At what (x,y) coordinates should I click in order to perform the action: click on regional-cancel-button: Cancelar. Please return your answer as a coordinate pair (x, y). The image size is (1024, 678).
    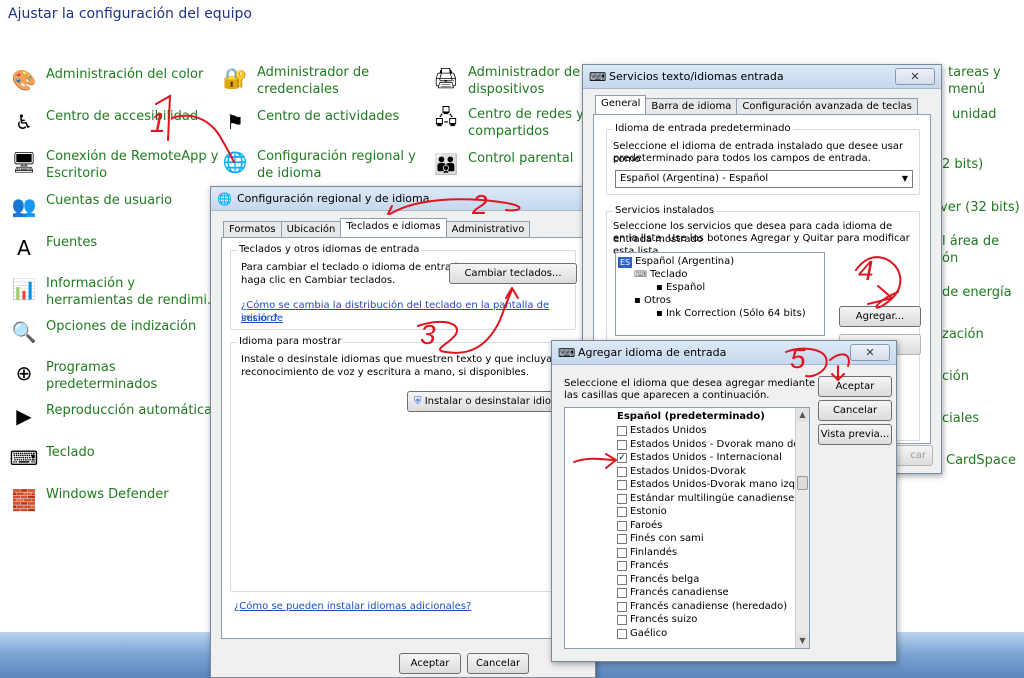
    Looking at the image, I should click on (498, 663).